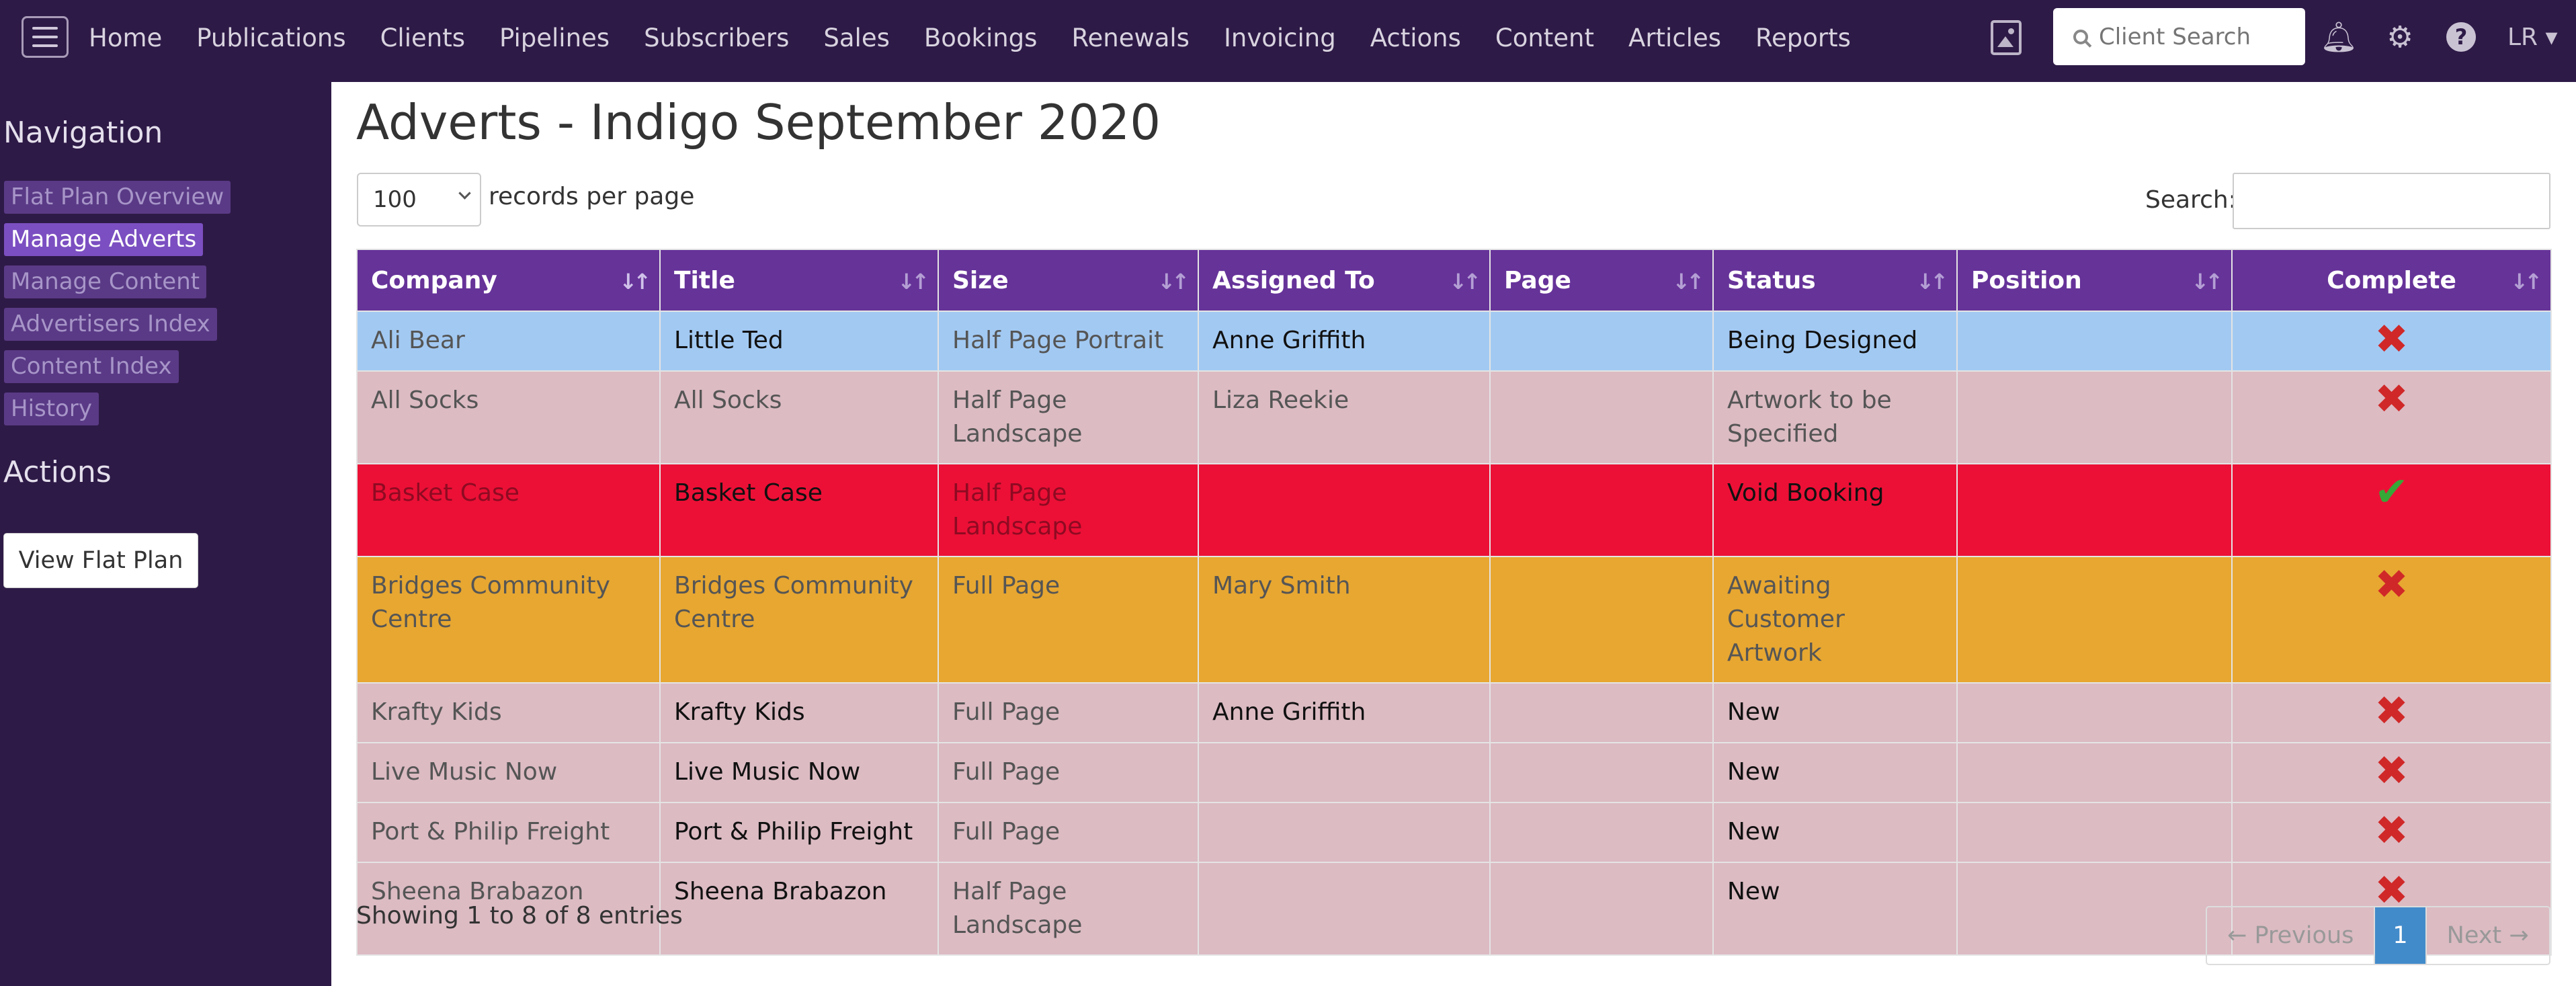 The width and height of the screenshot is (2576, 986). I want to click on hamburger-menu-icon, so click(45, 37).